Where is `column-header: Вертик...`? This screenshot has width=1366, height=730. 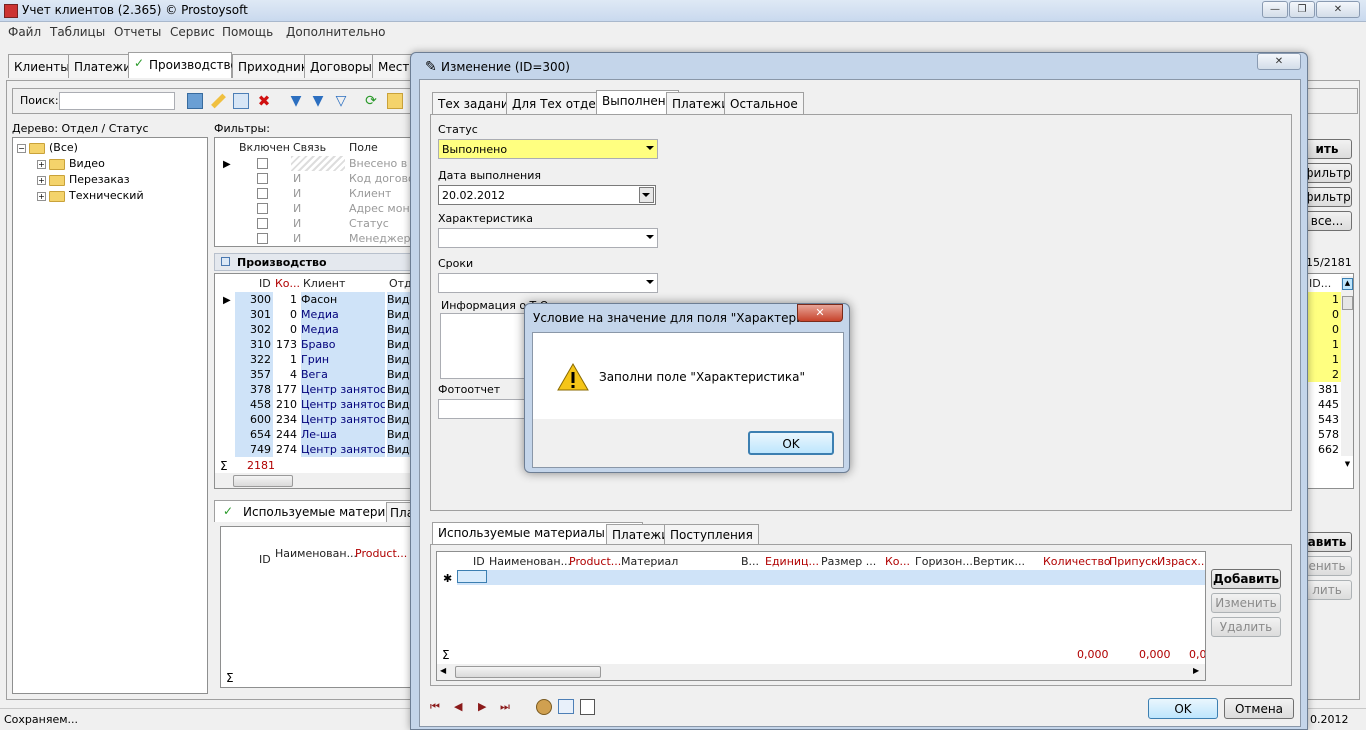
column-header: Вертик... is located at coordinates (999, 561).